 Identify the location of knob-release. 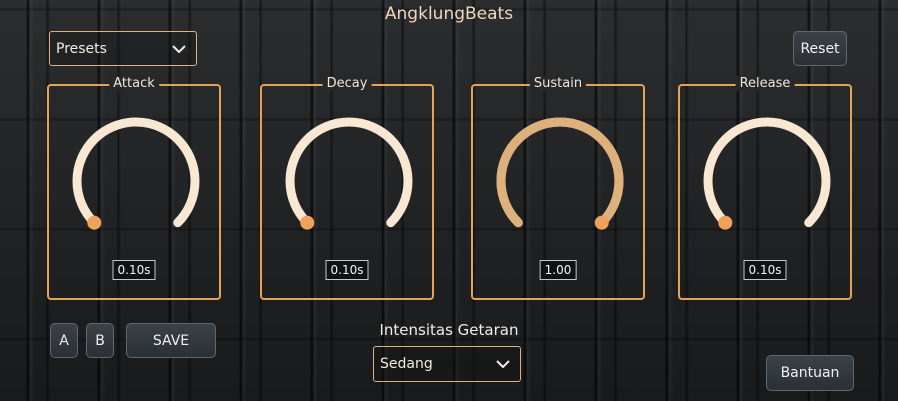
(767, 181).